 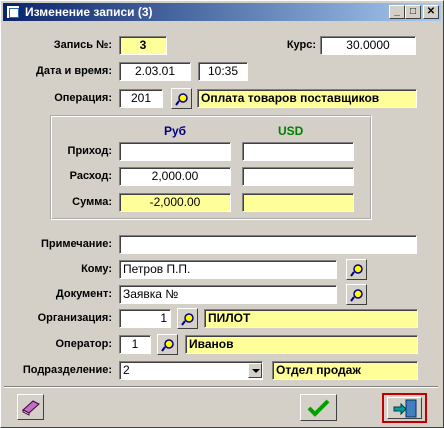 What do you see at coordinates (255, 370) in the screenshot?
I see `chevron-down-icon` at bounding box center [255, 370].